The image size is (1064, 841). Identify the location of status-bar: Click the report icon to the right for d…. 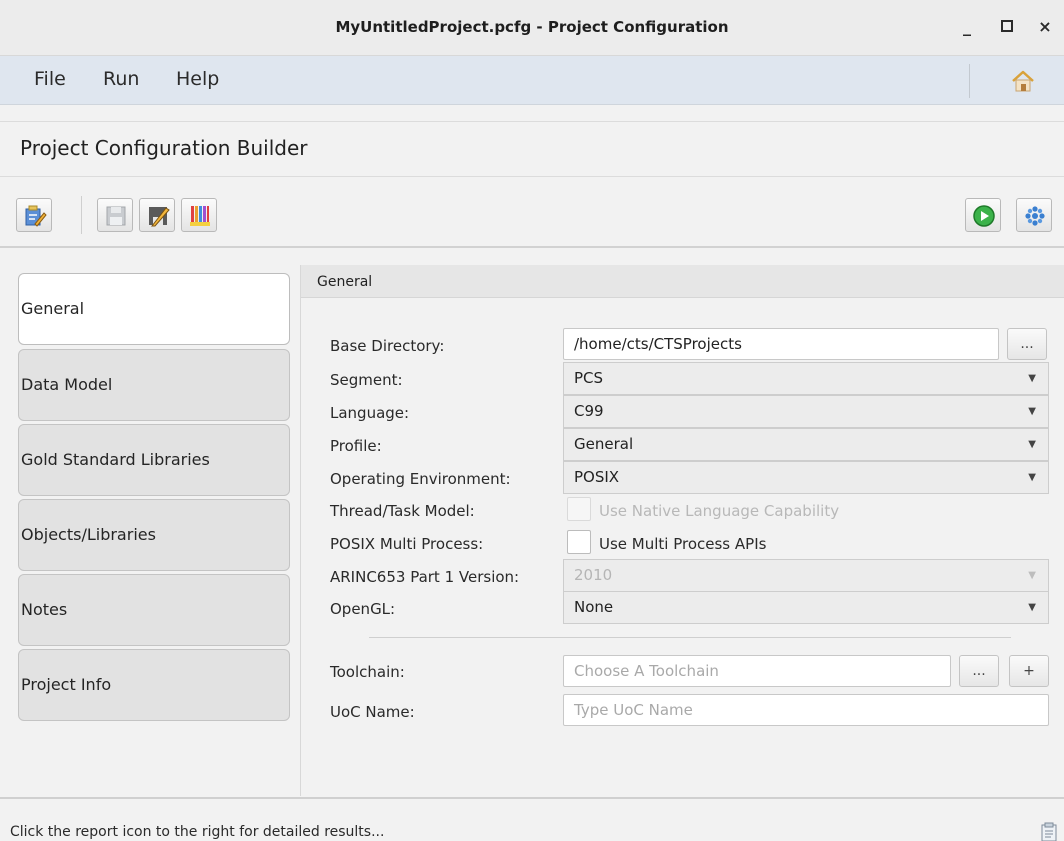
(532, 819).